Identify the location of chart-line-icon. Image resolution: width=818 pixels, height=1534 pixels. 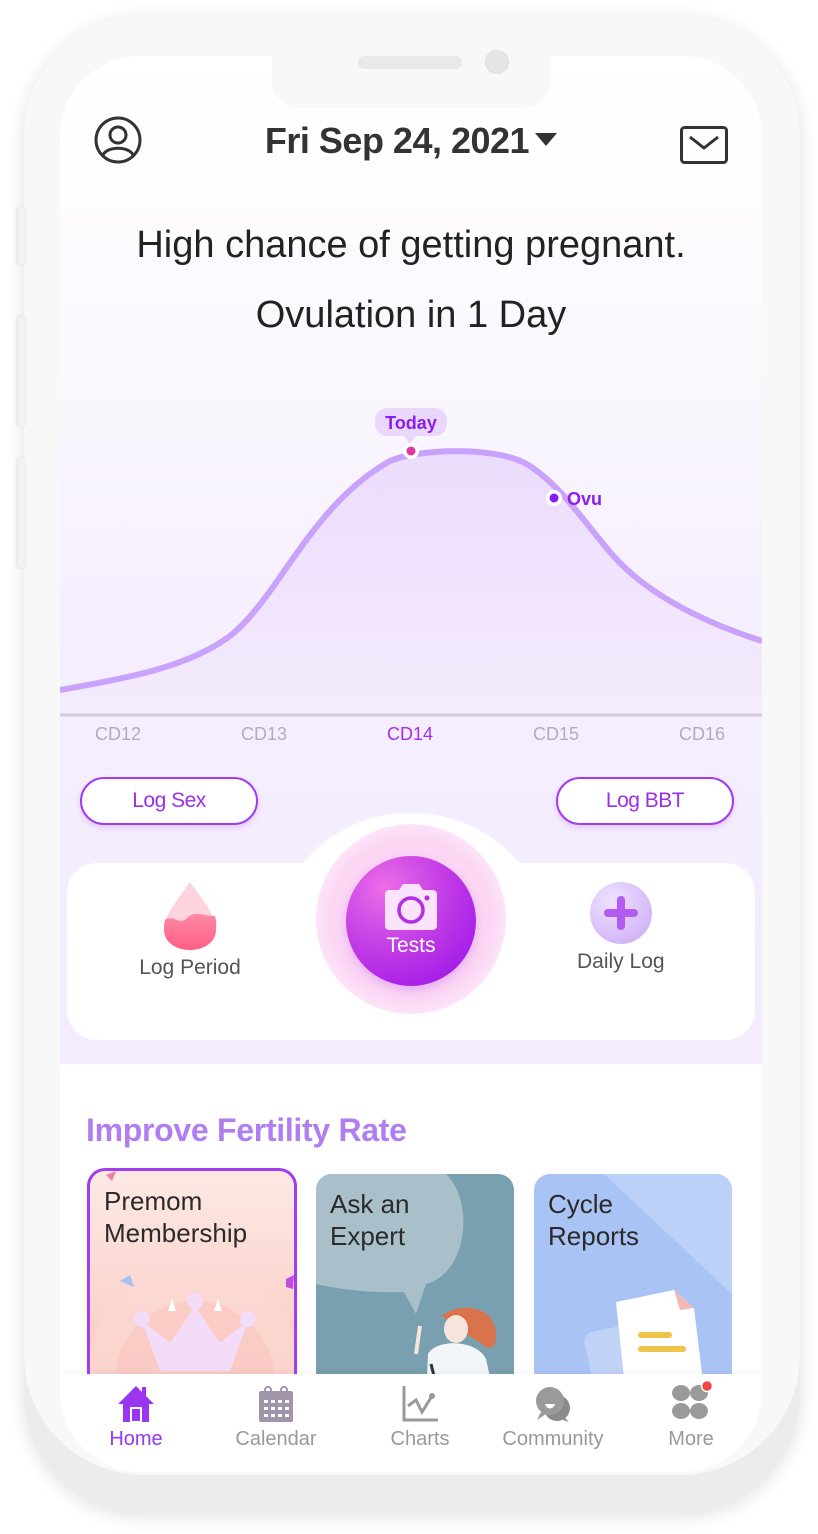
(420, 1404).